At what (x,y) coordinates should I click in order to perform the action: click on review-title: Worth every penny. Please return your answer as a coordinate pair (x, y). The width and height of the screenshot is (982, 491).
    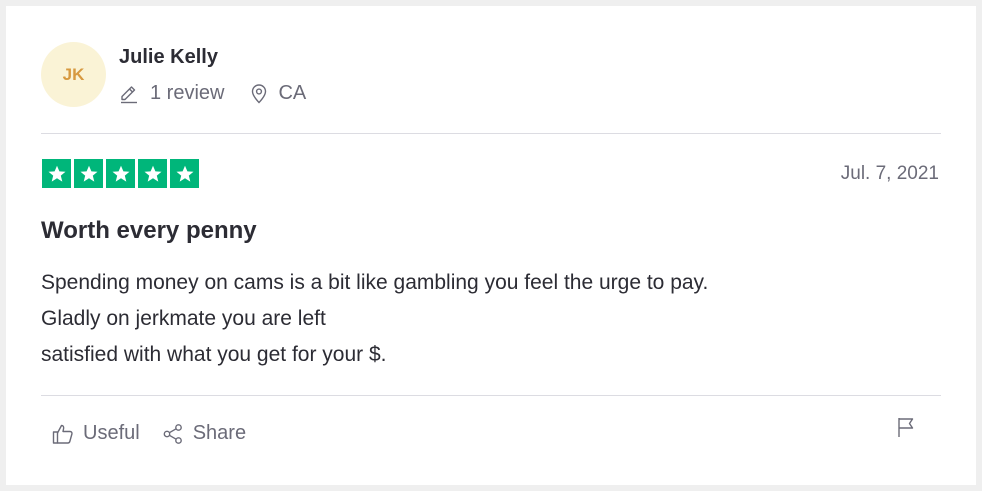
    Looking at the image, I should click on (149, 231).